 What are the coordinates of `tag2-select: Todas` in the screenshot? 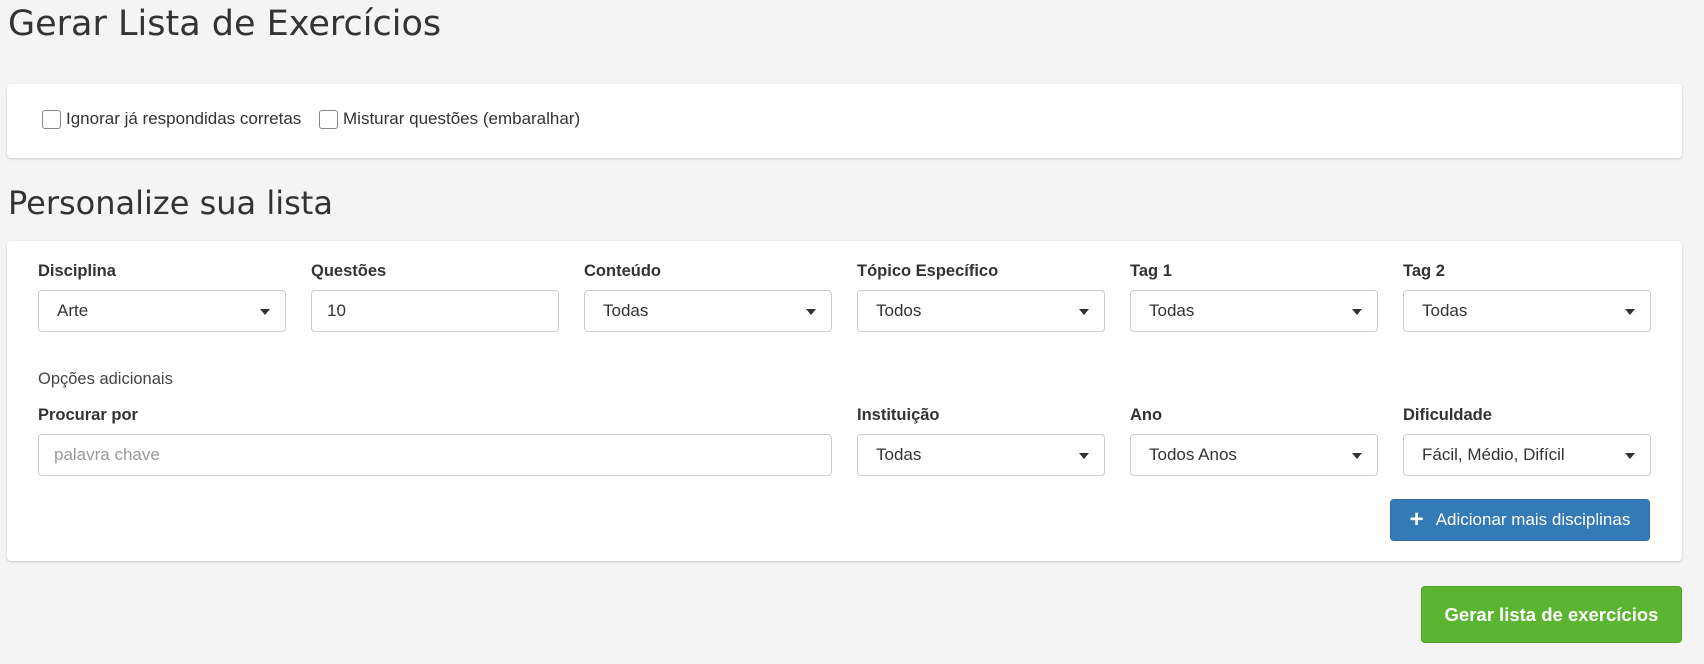 It's located at (1527, 311).